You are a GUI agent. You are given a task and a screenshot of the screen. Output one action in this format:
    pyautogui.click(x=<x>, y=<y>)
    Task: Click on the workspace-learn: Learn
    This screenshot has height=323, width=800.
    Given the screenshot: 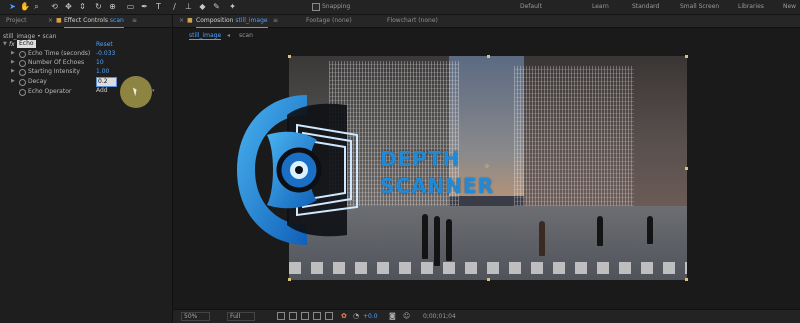 What is the action you would take?
    pyautogui.click(x=600, y=6)
    